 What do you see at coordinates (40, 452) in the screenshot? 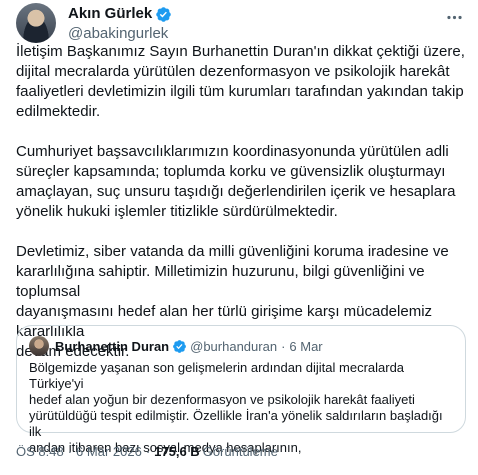
I see `post-time: ÖS 8:48` at bounding box center [40, 452].